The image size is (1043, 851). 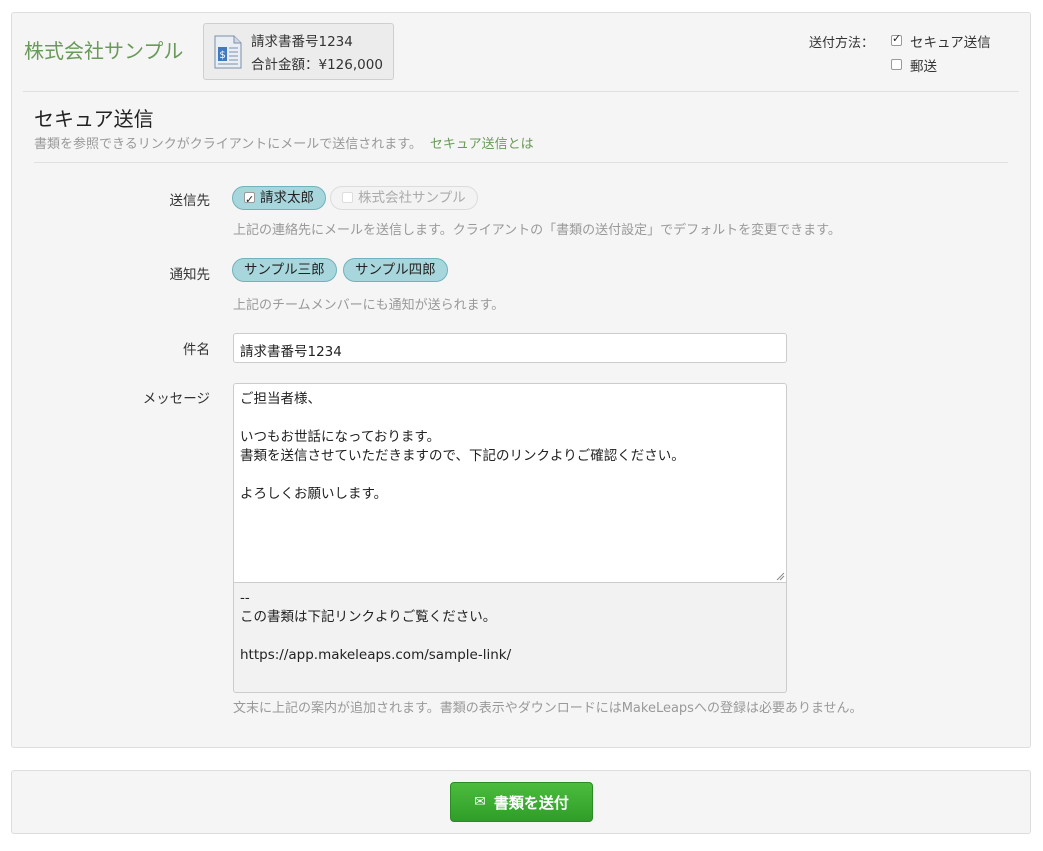 What do you see at coordinates (104, 51) in the screenshot?
I see `company-name: 株式会社サンプル` at bounding box center [104, 51].